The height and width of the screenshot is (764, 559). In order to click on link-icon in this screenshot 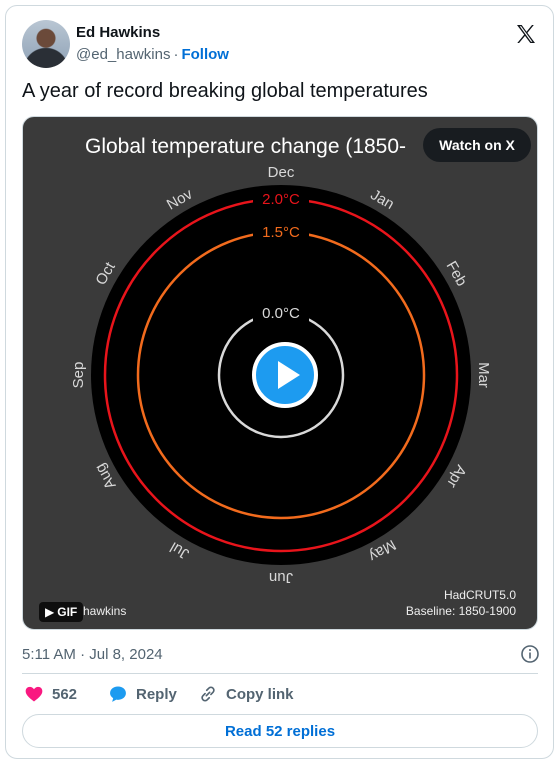, I will do `click(208, 694)`.